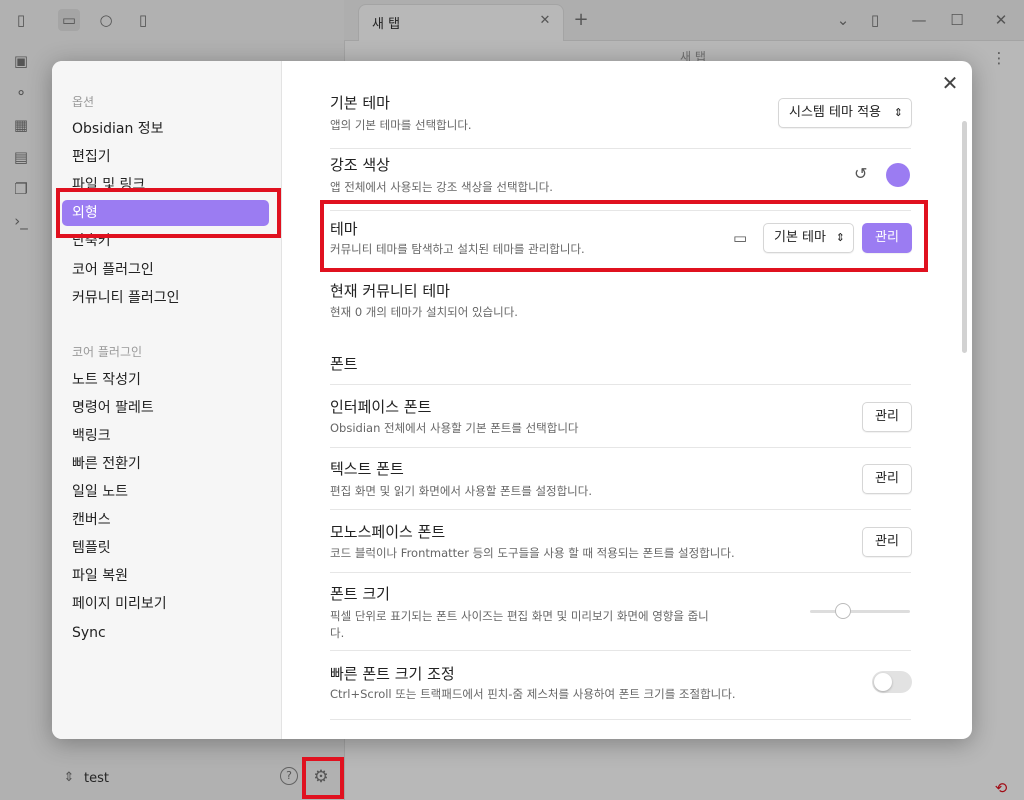 This screenshot has width=1024, height=800. What do you see at coordinates (360, 103) in the screenshot?
I see `base-theme-title: 기본 테마` at bounding box center [360, 103].